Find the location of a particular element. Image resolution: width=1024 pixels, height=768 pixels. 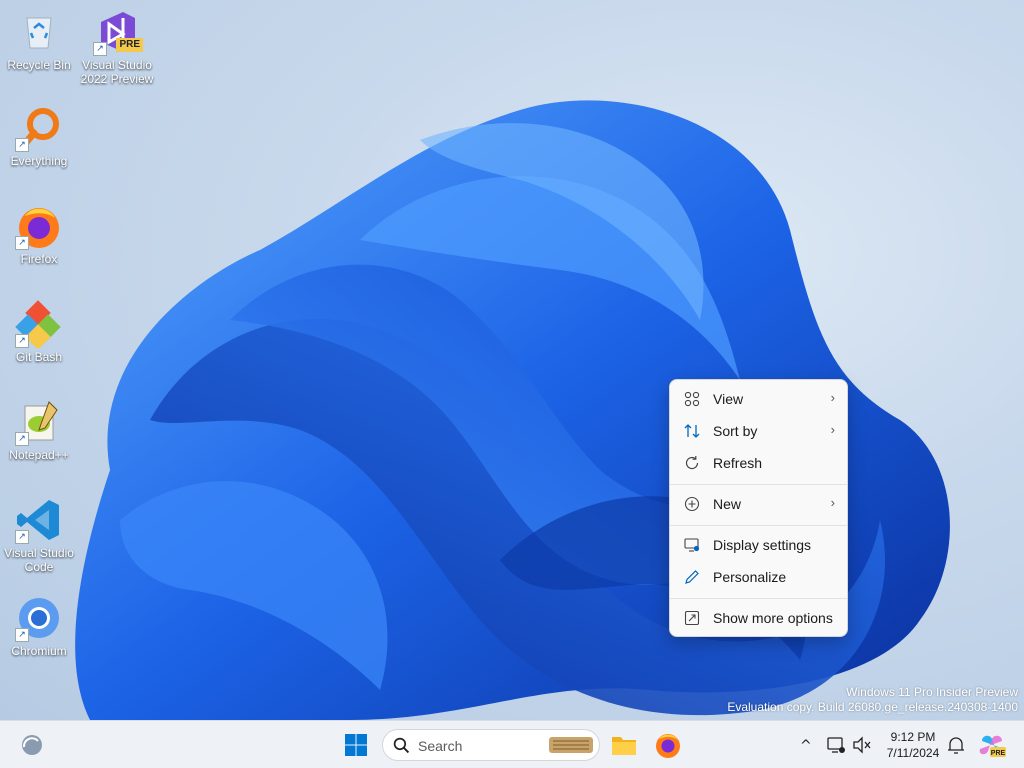

notifications-button is located at coordinates (956, 745).